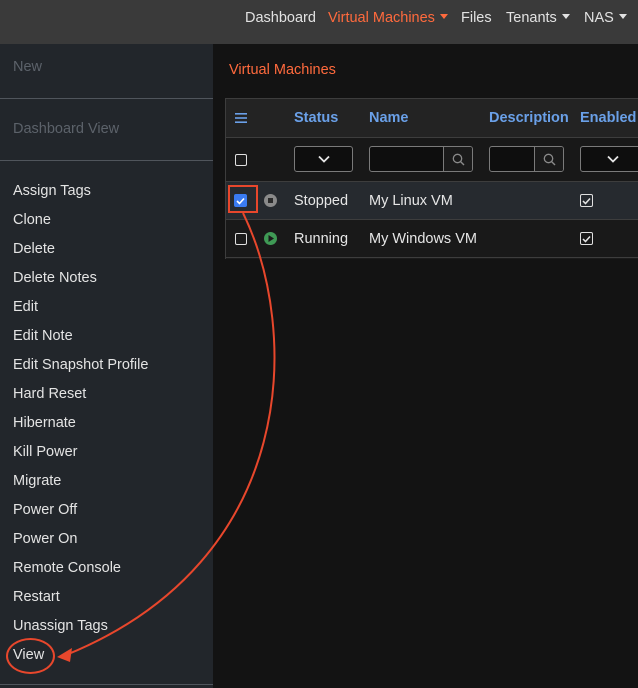 Image resolution: width=638 pixels, height=688 pixels. I want to click on stop-icon, so click(270, 200).